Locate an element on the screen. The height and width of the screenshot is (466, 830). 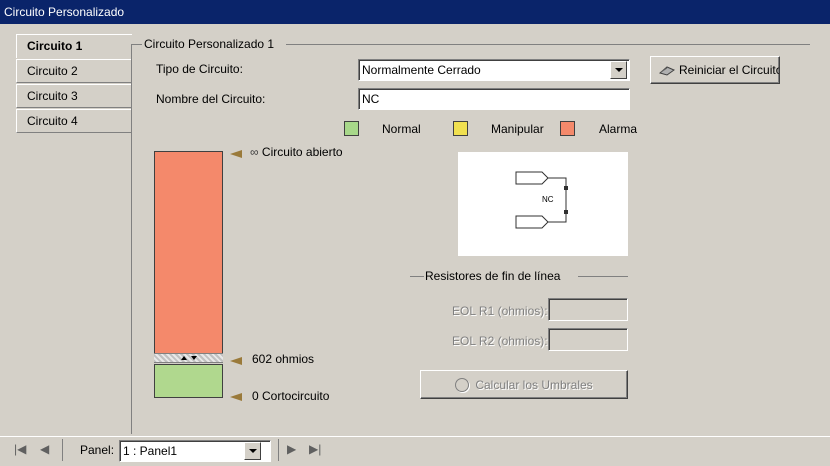
tab-circuito-2: Circuito 2 is located at coordinates (74, 71).